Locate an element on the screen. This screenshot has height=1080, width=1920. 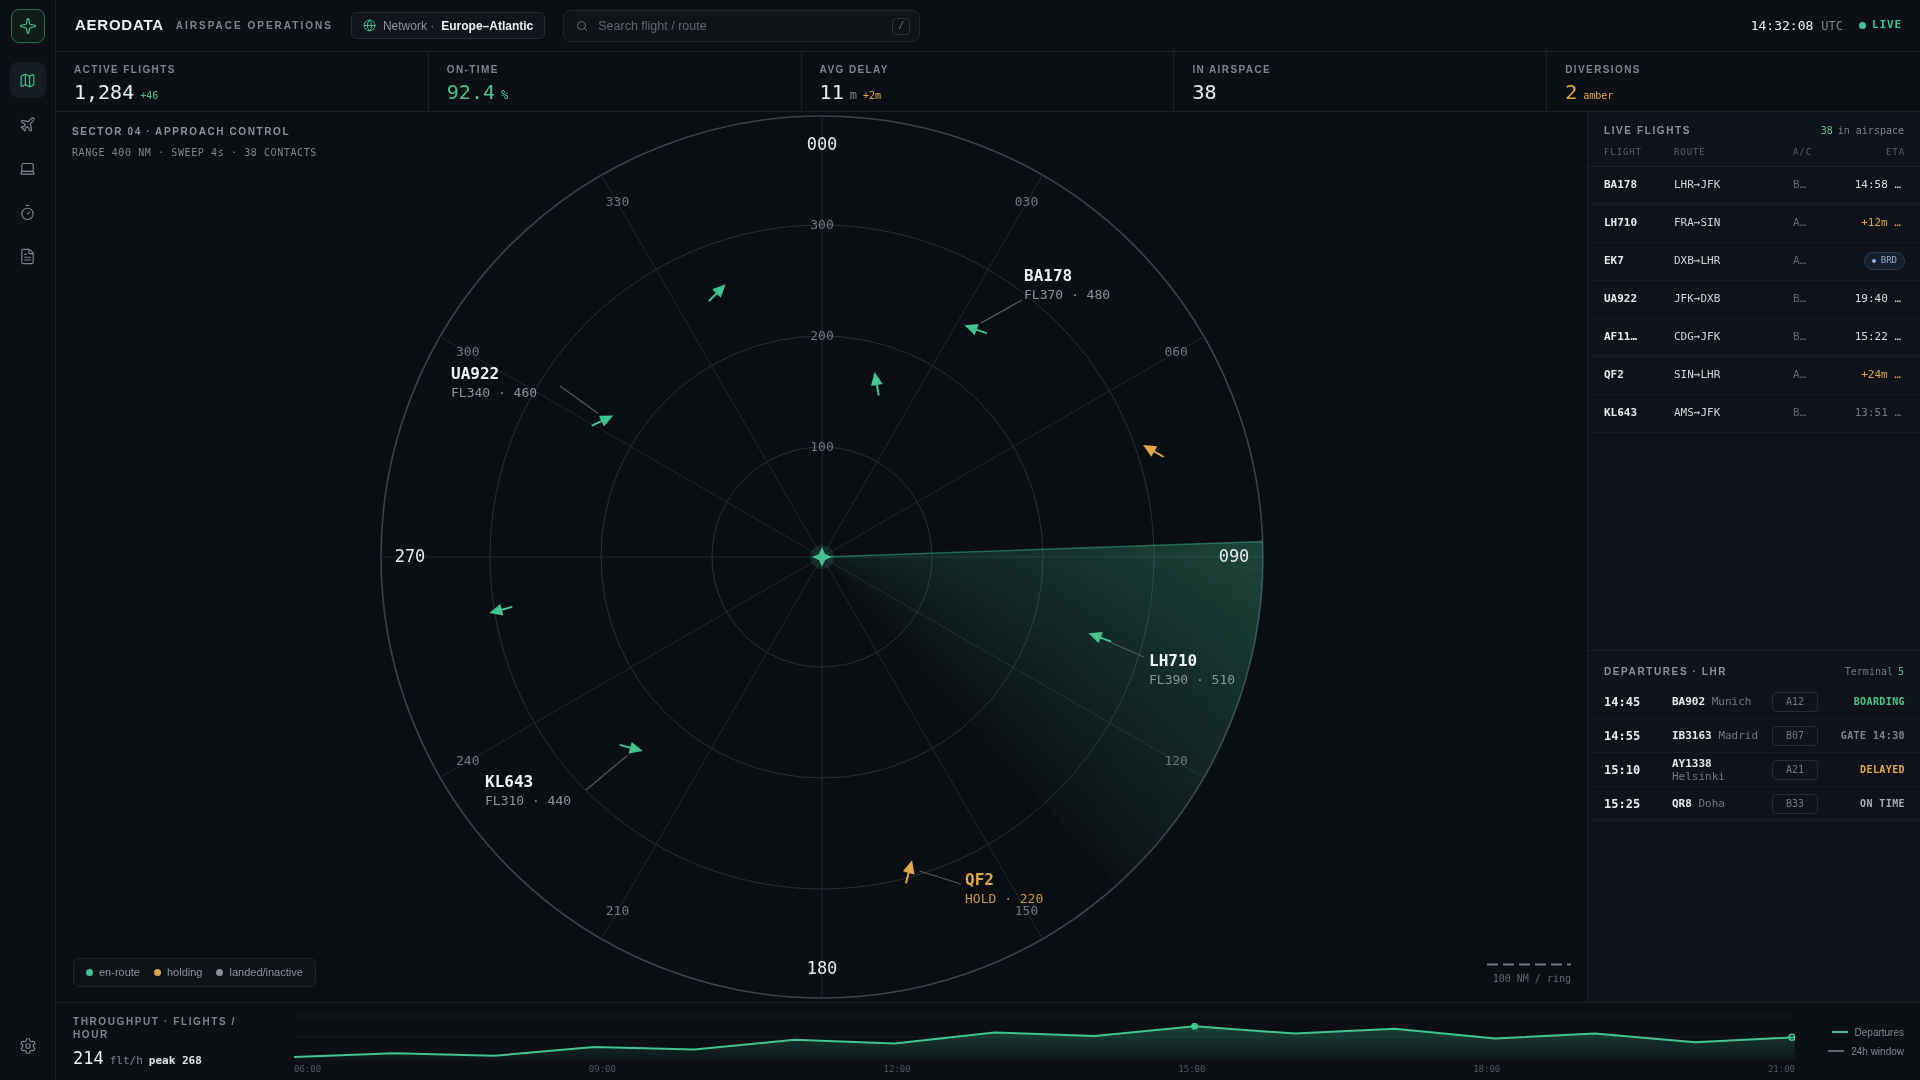
count-label: in airspace is located at coordinates (1870, 131).